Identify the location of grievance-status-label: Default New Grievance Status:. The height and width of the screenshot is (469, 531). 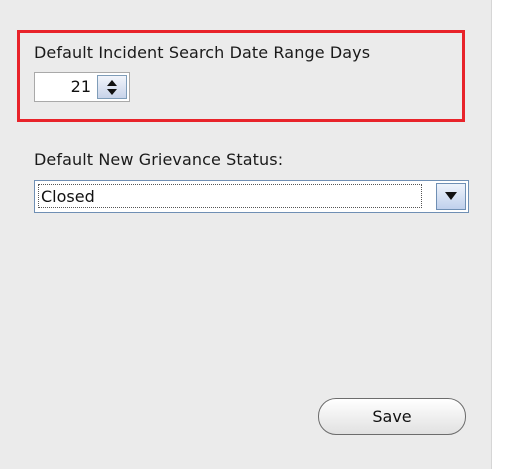
(159, 159).